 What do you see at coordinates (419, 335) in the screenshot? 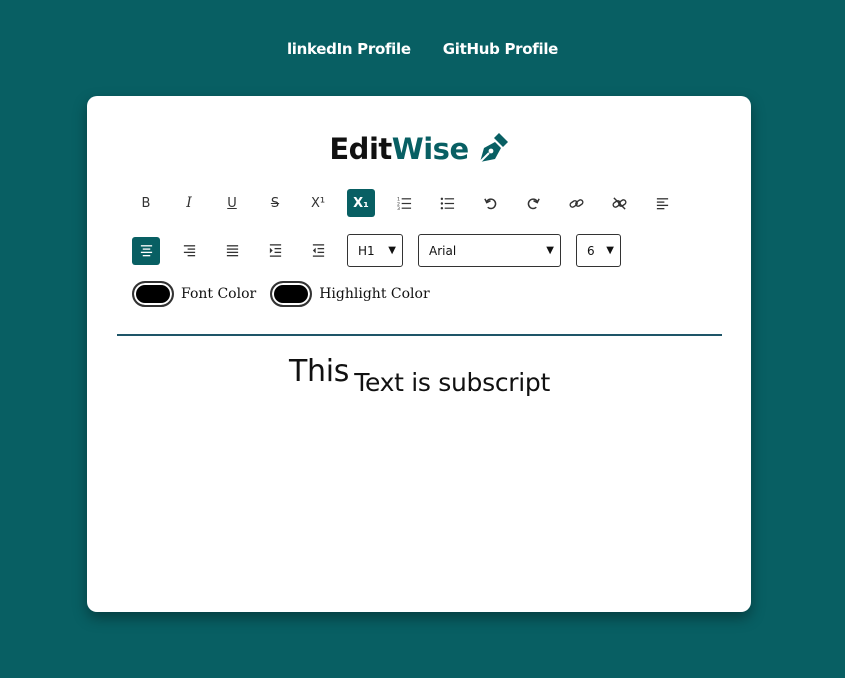
I see `toolbar-divider` at bounding box center [419, 335].